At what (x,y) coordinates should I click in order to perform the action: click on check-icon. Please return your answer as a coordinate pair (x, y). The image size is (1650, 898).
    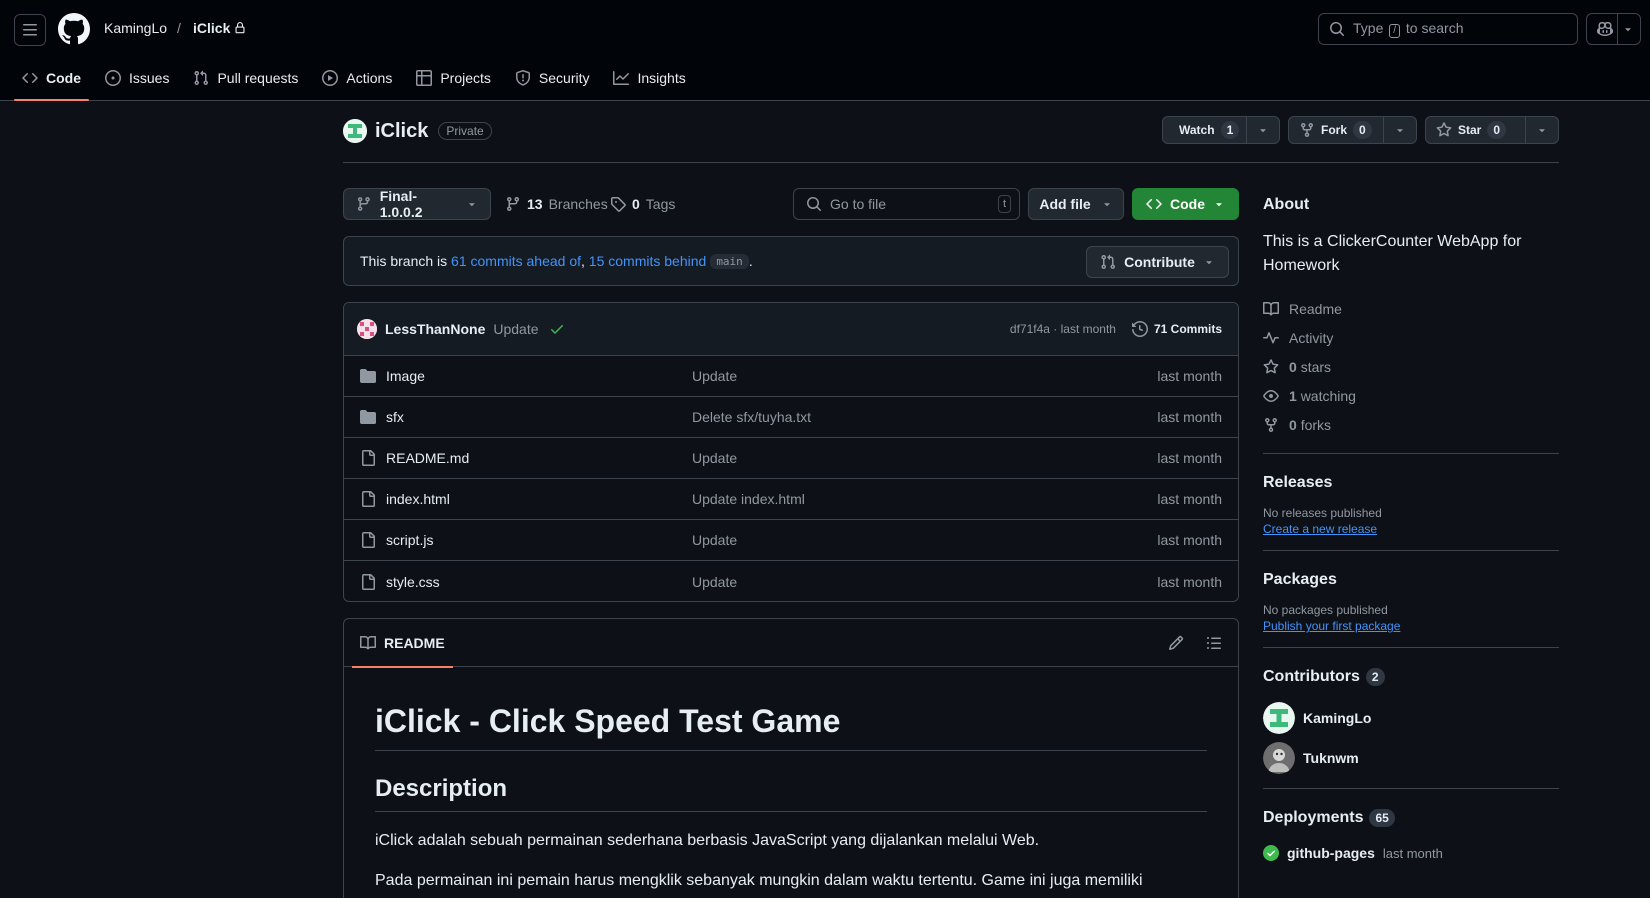
    Looking at the image, I should click on (557, 329).